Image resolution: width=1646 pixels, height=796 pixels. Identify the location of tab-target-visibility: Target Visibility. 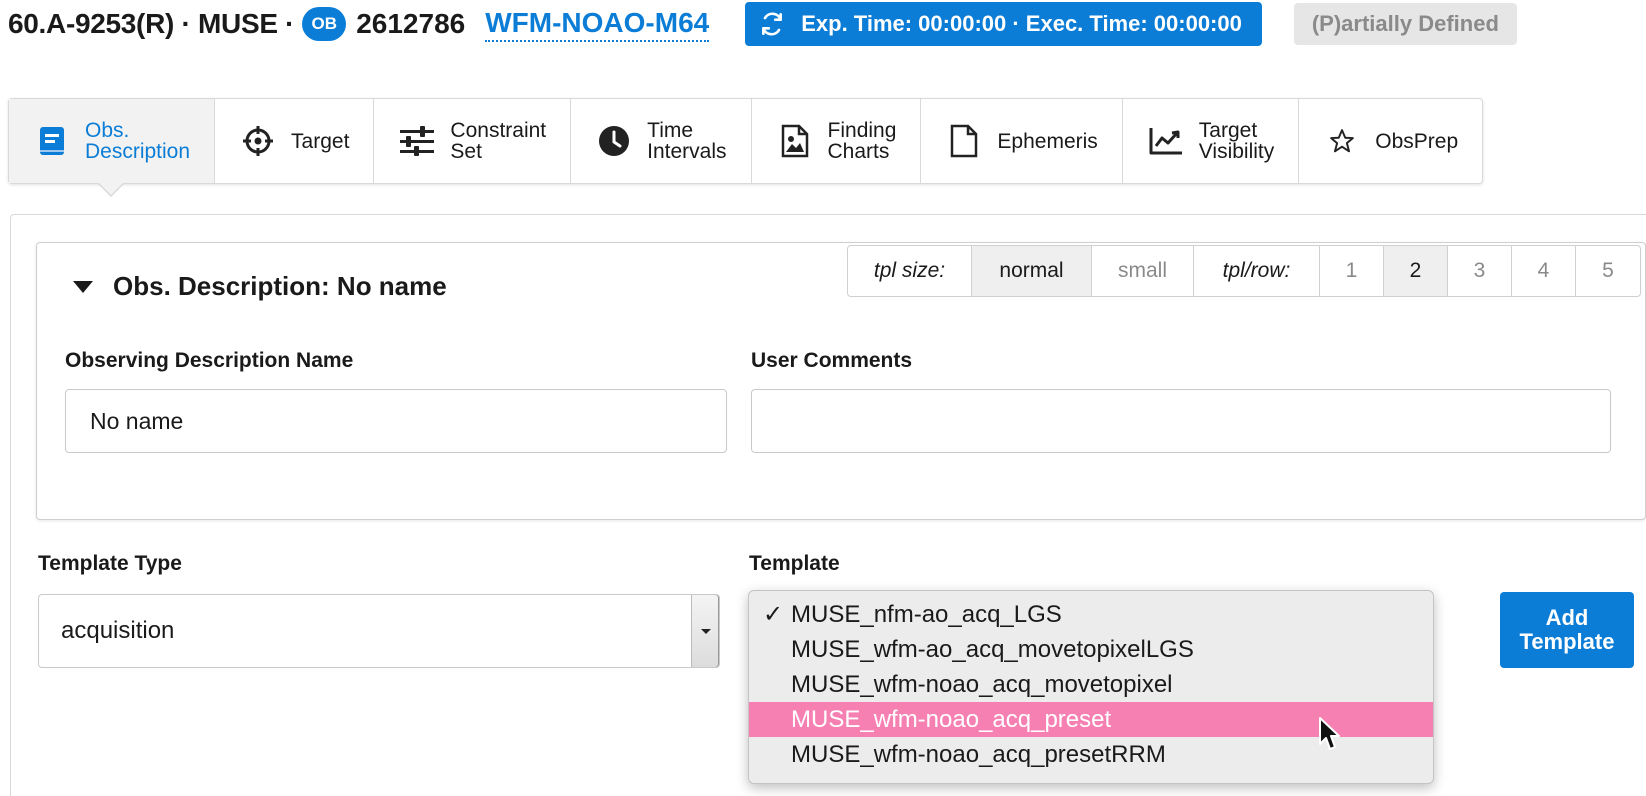
(1211, 141).